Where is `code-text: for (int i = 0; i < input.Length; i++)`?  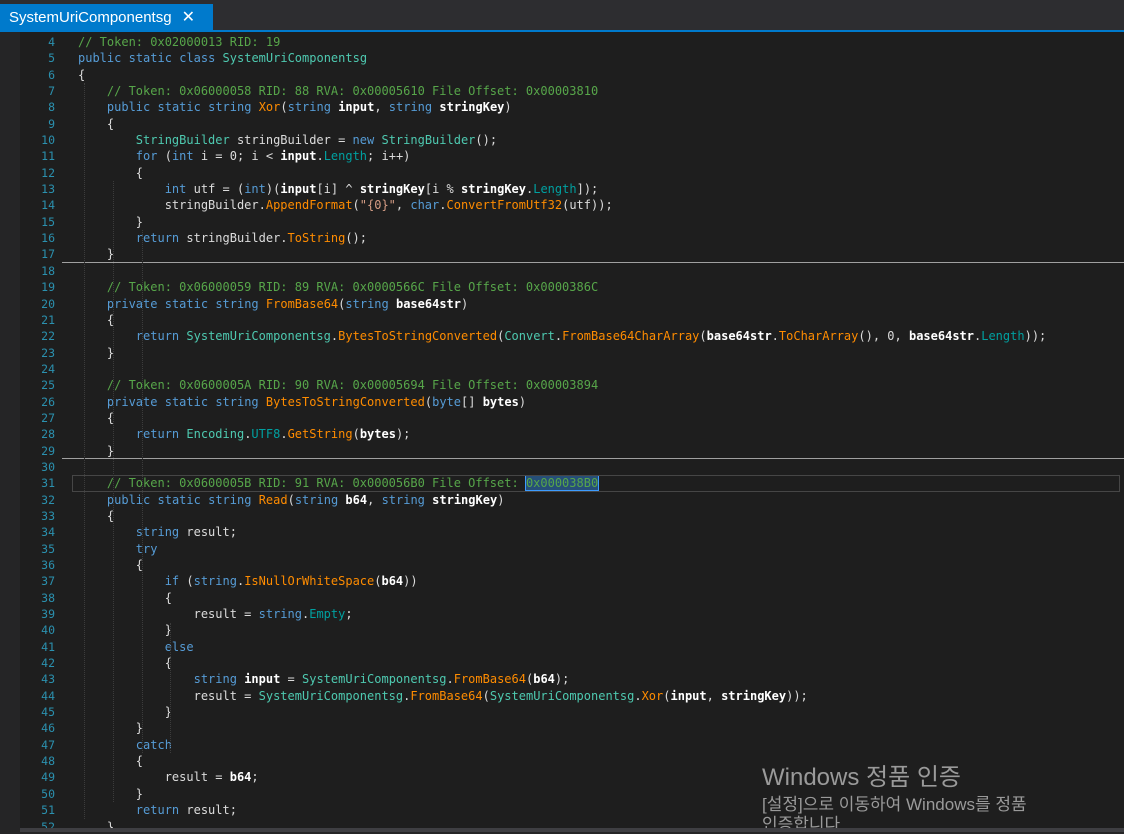
code-text: for (int i = 0; i < input.Length; i++) is located at coordinates (273, 156).